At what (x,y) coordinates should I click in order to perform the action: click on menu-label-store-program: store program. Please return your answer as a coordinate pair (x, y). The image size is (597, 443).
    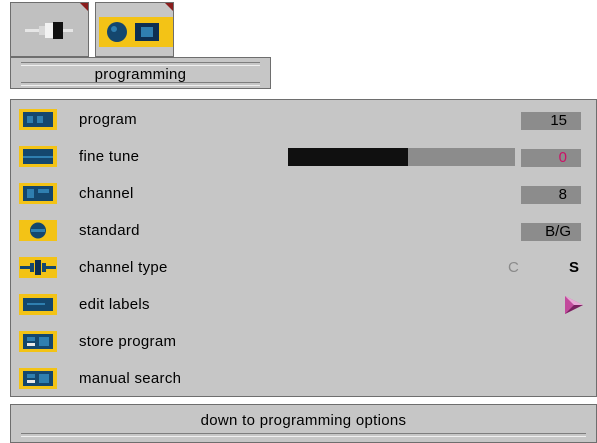
    Looking at the image, I should click on (128, 341).